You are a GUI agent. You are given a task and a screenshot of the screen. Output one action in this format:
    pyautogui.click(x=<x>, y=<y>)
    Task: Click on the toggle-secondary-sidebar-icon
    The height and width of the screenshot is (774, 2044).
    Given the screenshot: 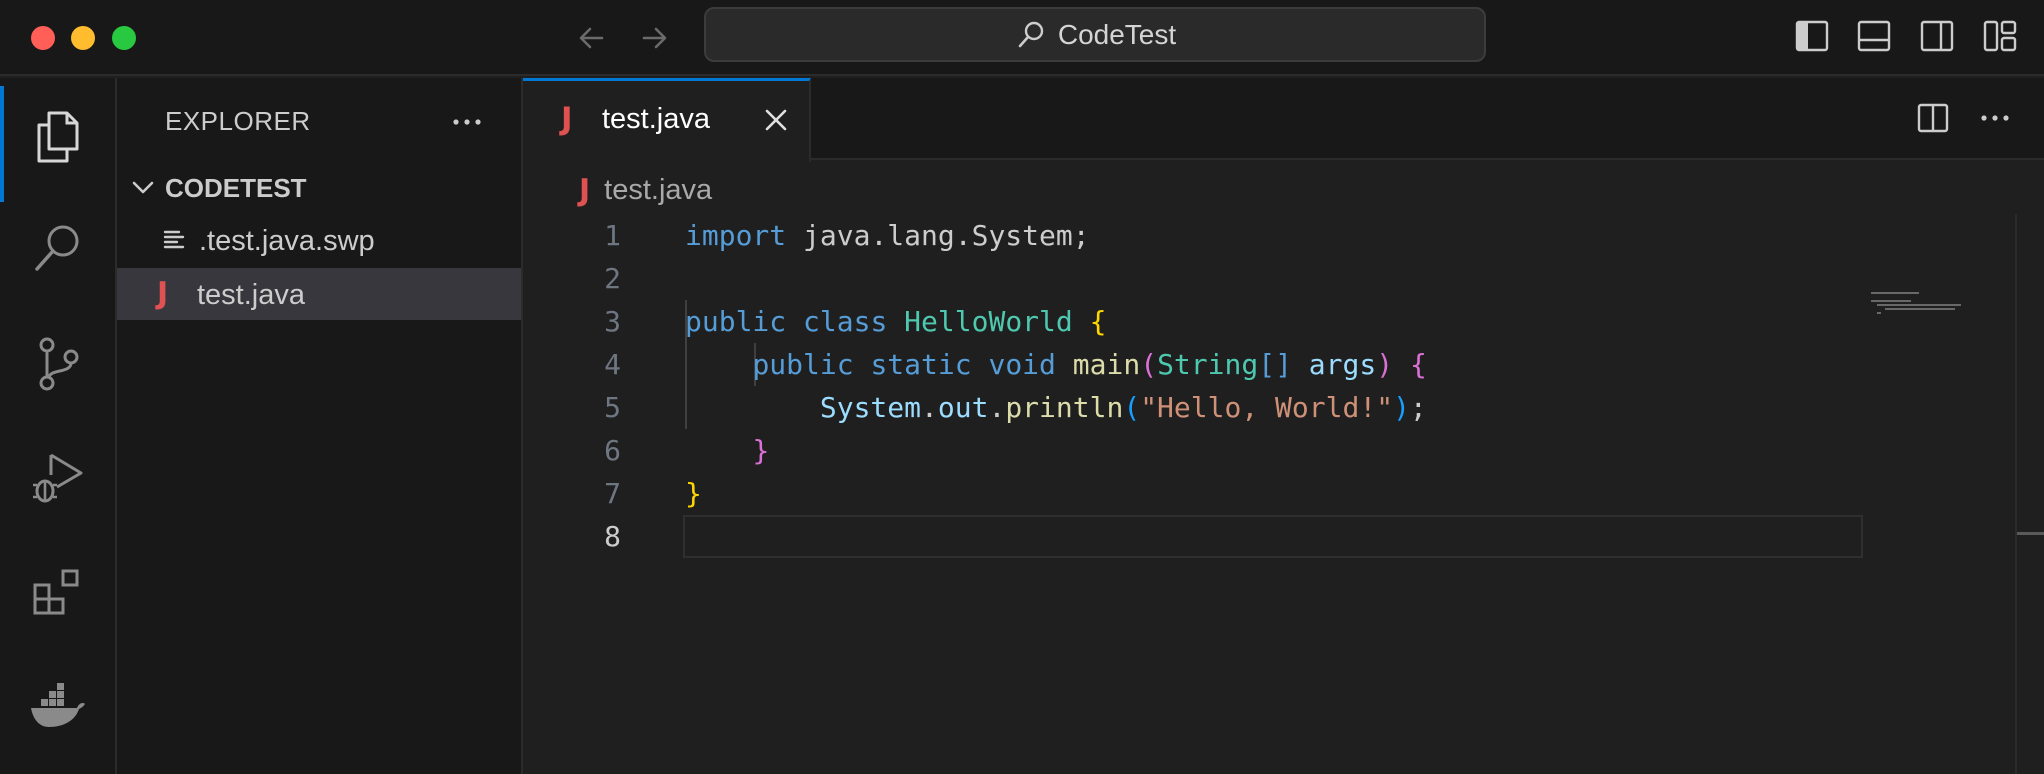 What is the action you would take?
    pyautogui.click(x=1937, y=36)
    